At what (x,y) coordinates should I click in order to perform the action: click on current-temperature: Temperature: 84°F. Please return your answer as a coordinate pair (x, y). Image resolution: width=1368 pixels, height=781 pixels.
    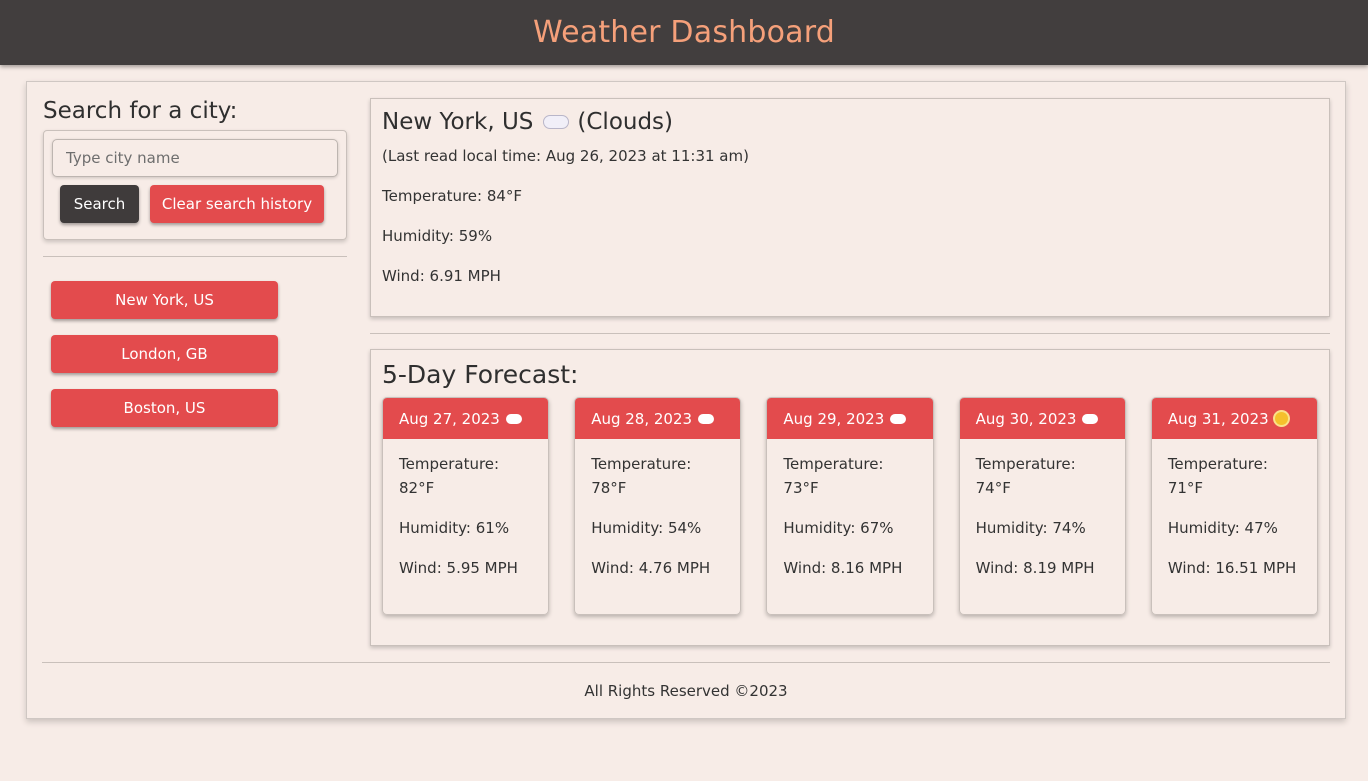
    Looking at the image, I should click on (452, 196).